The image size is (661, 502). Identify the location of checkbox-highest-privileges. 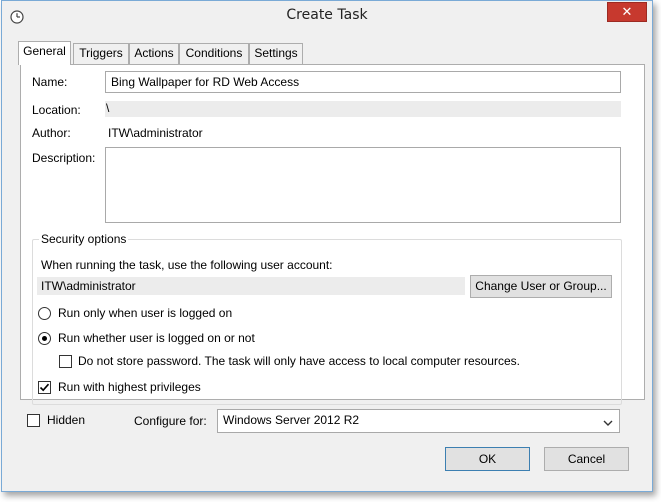
(44, 387).